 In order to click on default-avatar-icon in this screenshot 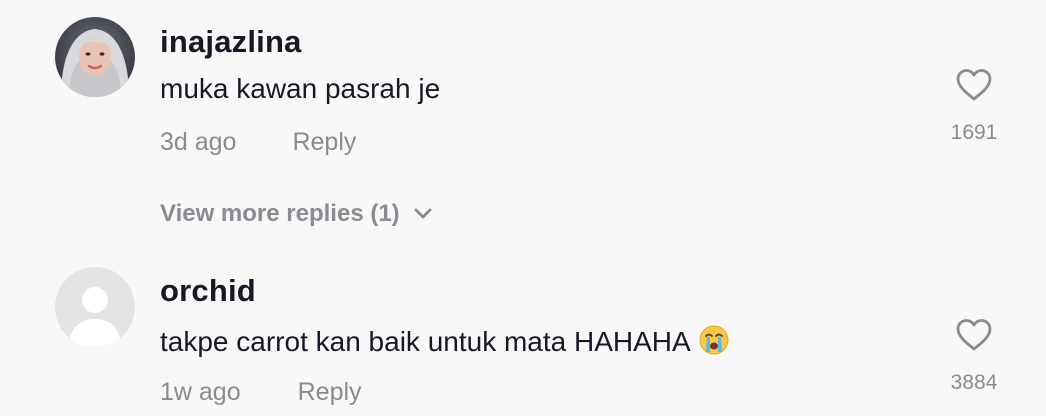, I will do `click(95, 307)`.